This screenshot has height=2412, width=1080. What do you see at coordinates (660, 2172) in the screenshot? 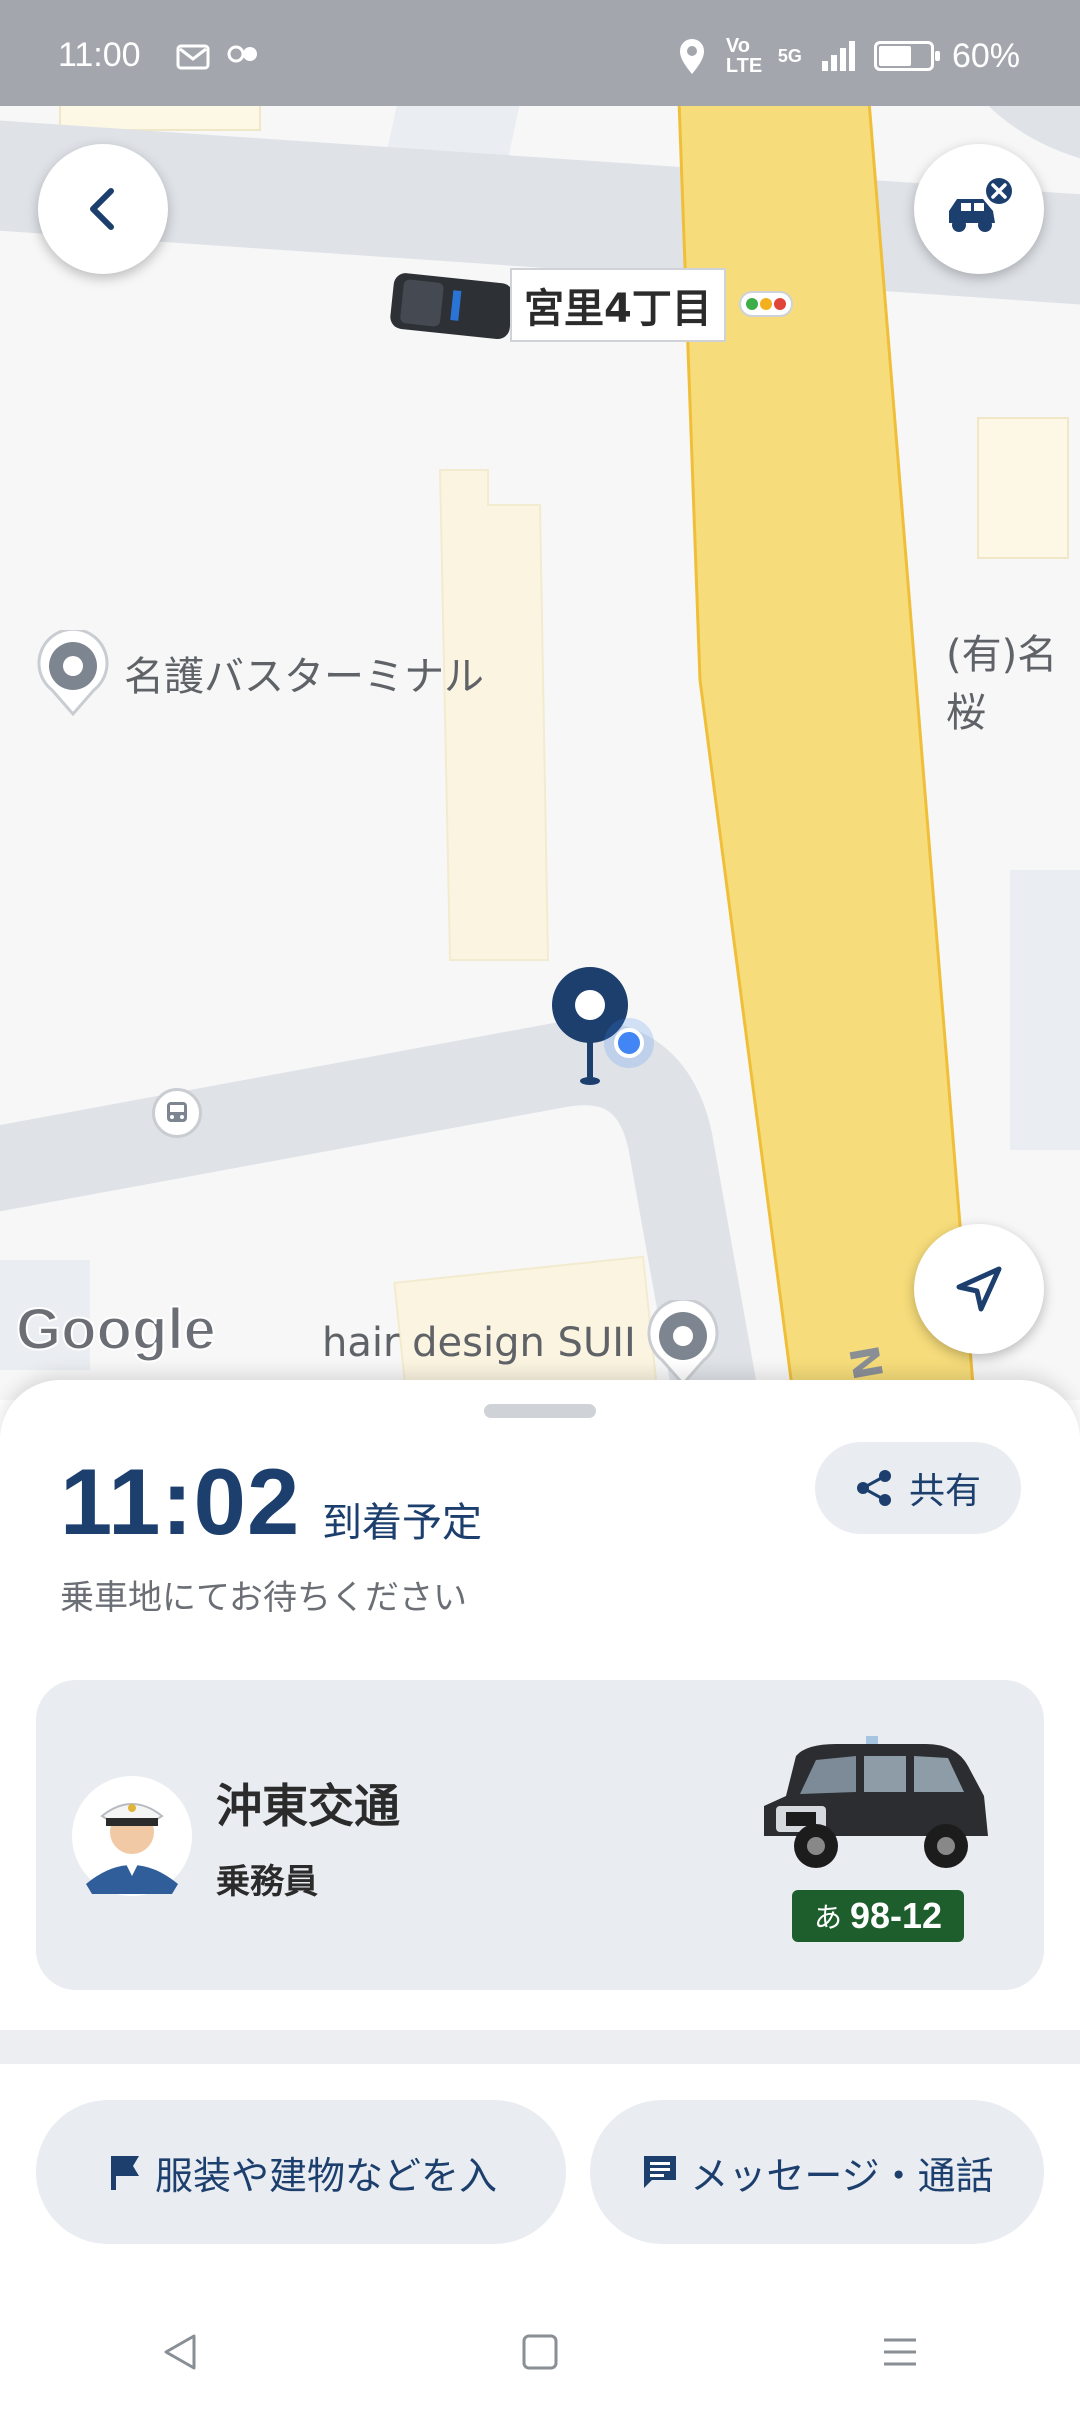
I see `message-icon` at bounding box center [660, 2172].